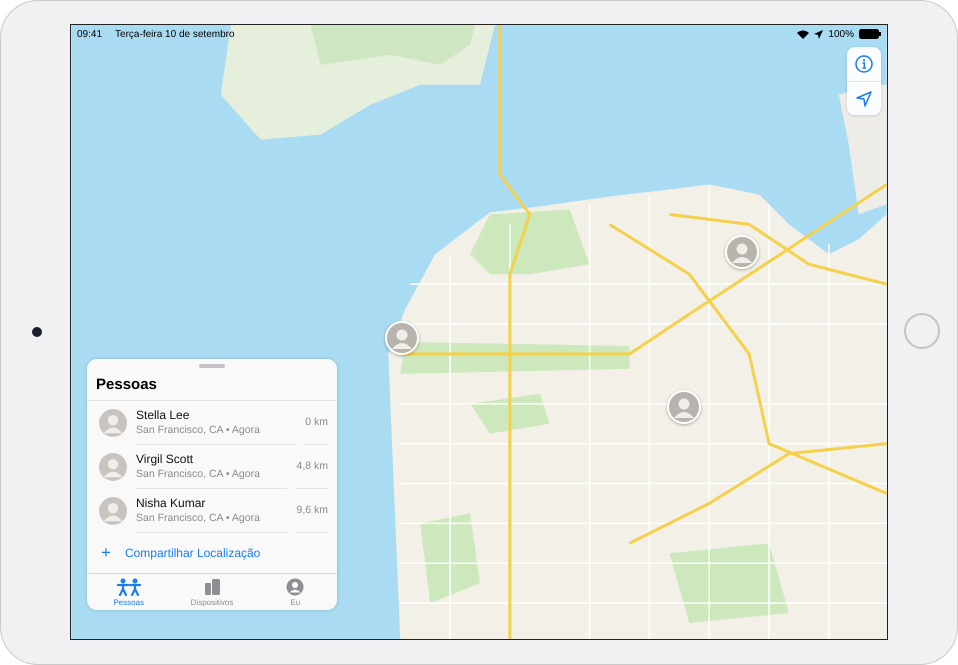 This screenshot has width=958, height=665. What do you see at coordinates (37, 332) in the screenshot?
I see `camera-icon` at bounding box center [37, 332].